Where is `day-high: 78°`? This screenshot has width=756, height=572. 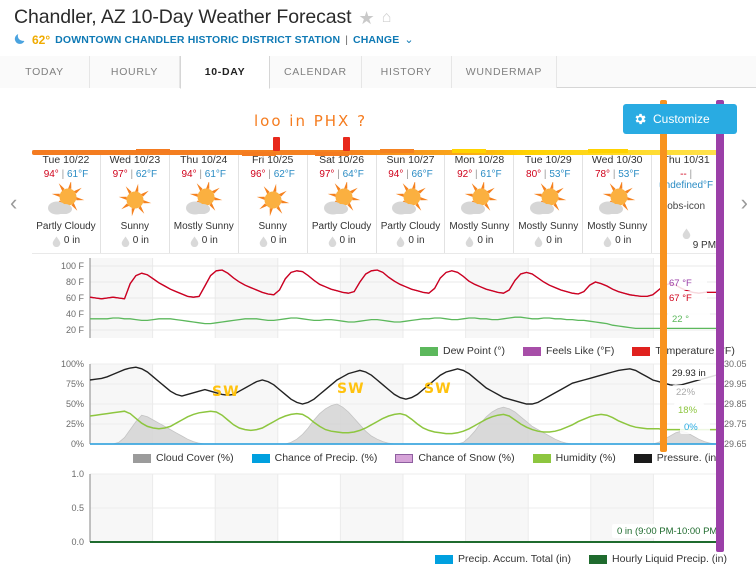 day-high: 78° is located at coordinates (602, 174).